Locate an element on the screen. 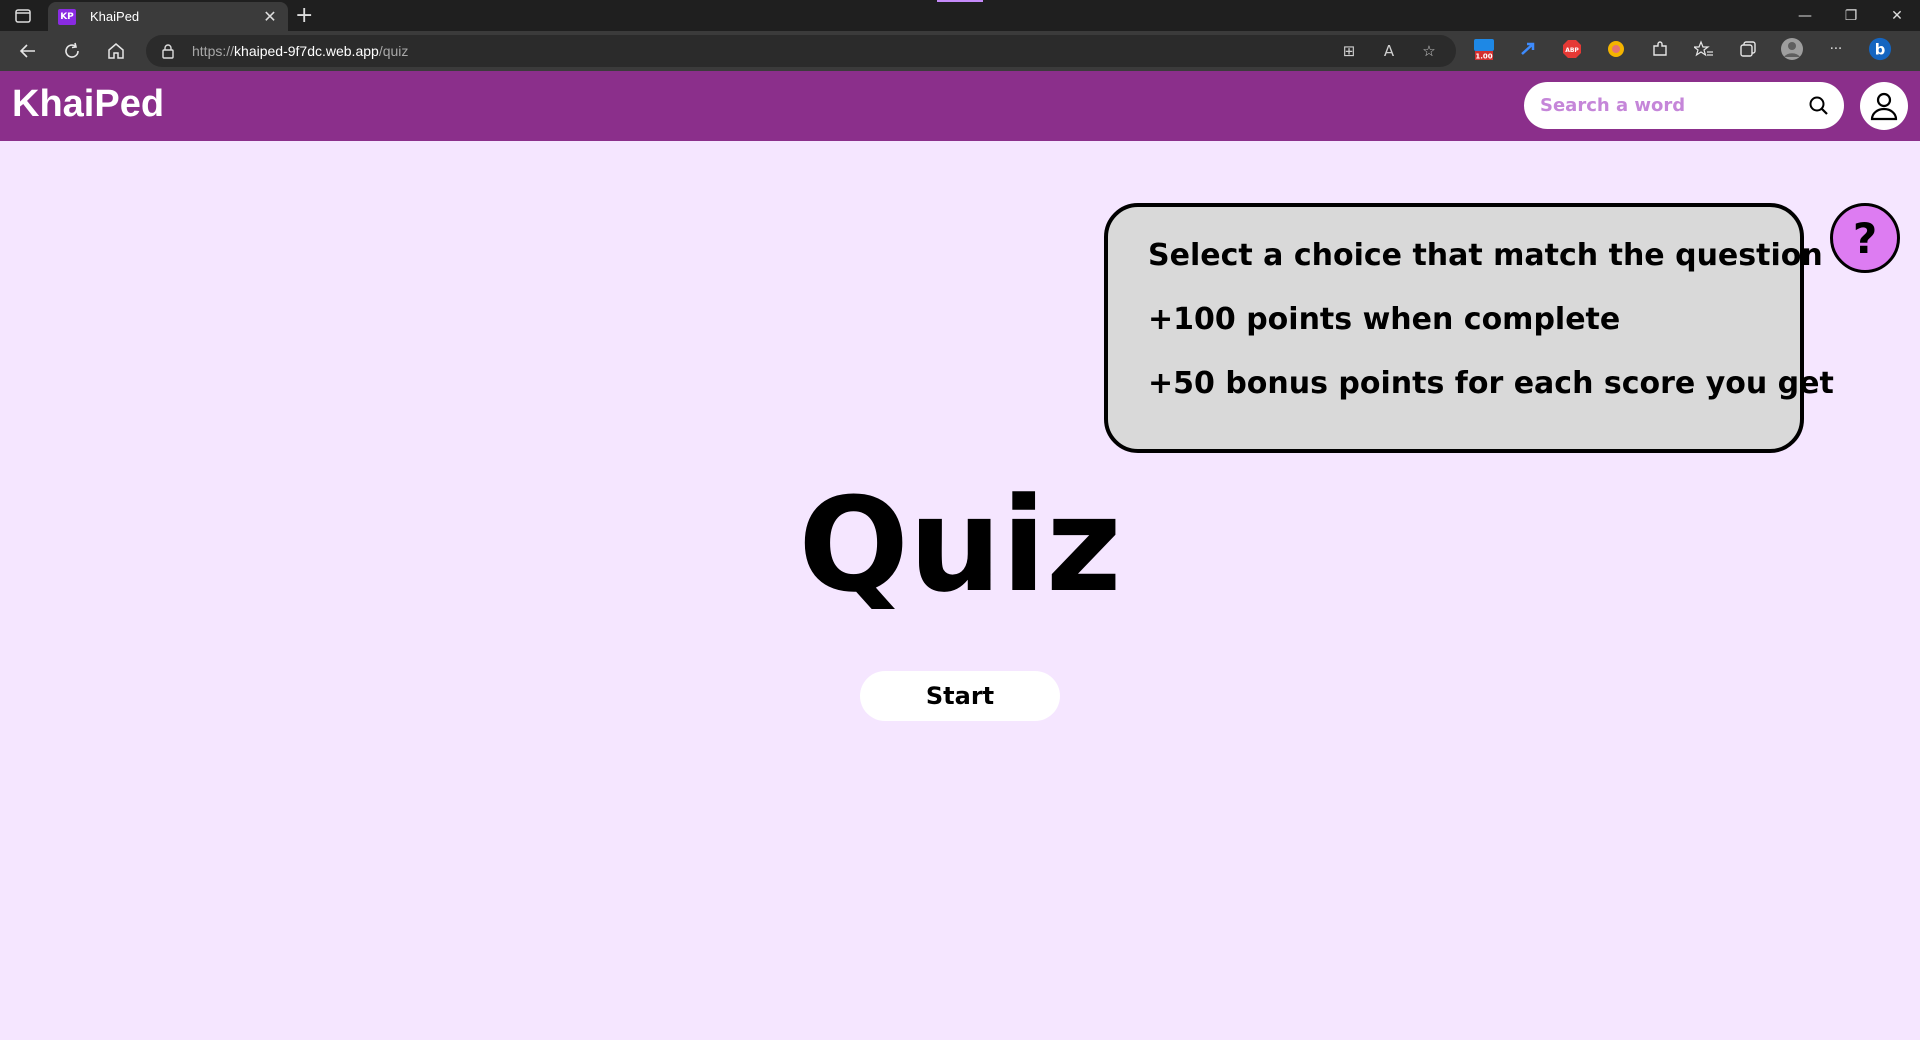 The height and width of the screenshot is (1040, 1920). address-bar-icons: ⊞ A ☆ is located at coordinates (1389, 51).